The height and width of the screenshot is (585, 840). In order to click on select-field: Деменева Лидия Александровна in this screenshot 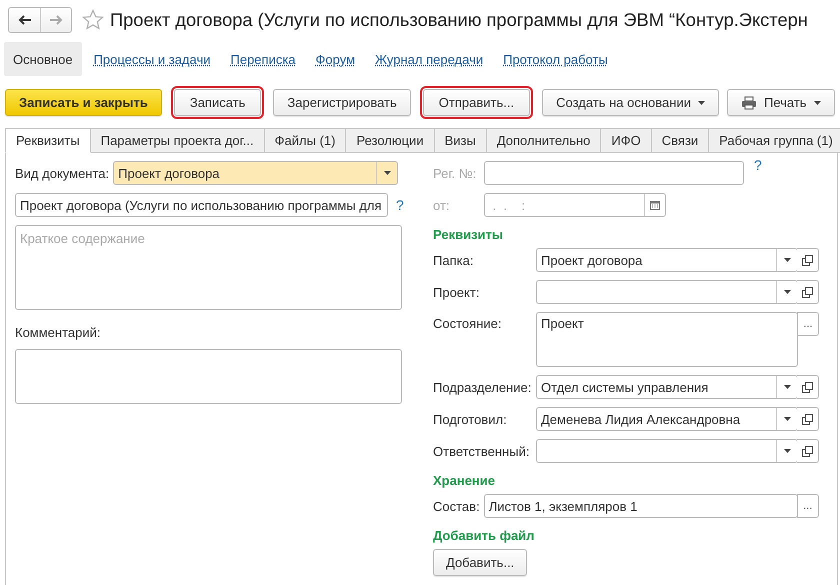, I will do `click(667, 419)`.